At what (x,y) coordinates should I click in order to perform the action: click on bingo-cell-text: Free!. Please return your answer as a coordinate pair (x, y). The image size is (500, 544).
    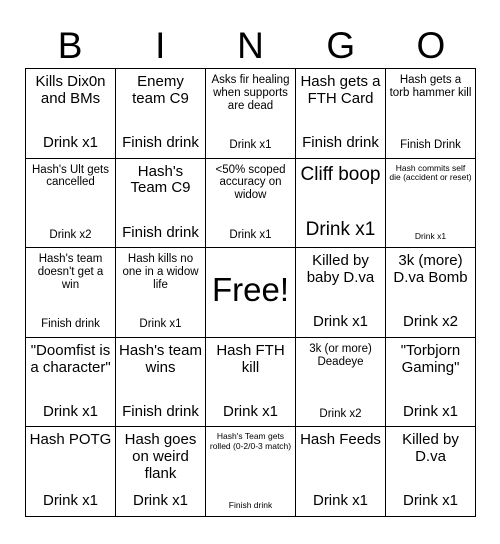
    Looking at the image, I should click on (250, 289).